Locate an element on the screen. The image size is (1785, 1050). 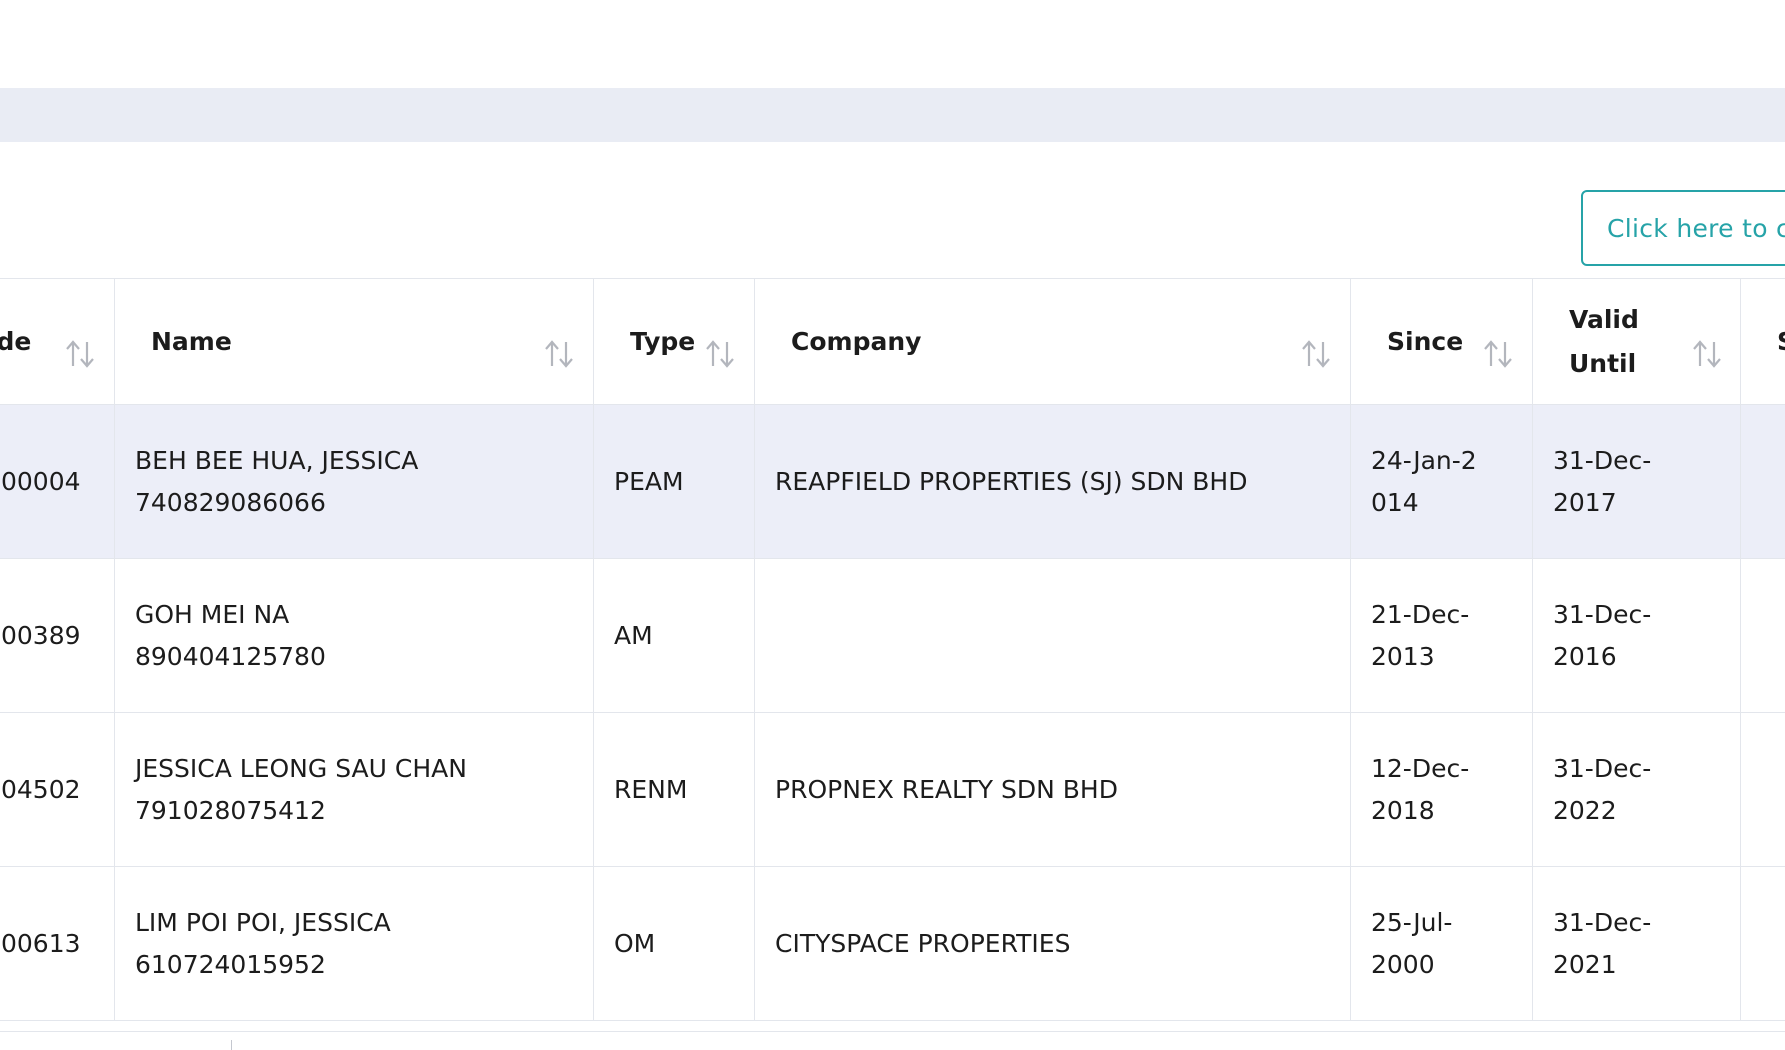
cell-valid-until: 31-Dec-2021 is located at coordinates (1636, 943).